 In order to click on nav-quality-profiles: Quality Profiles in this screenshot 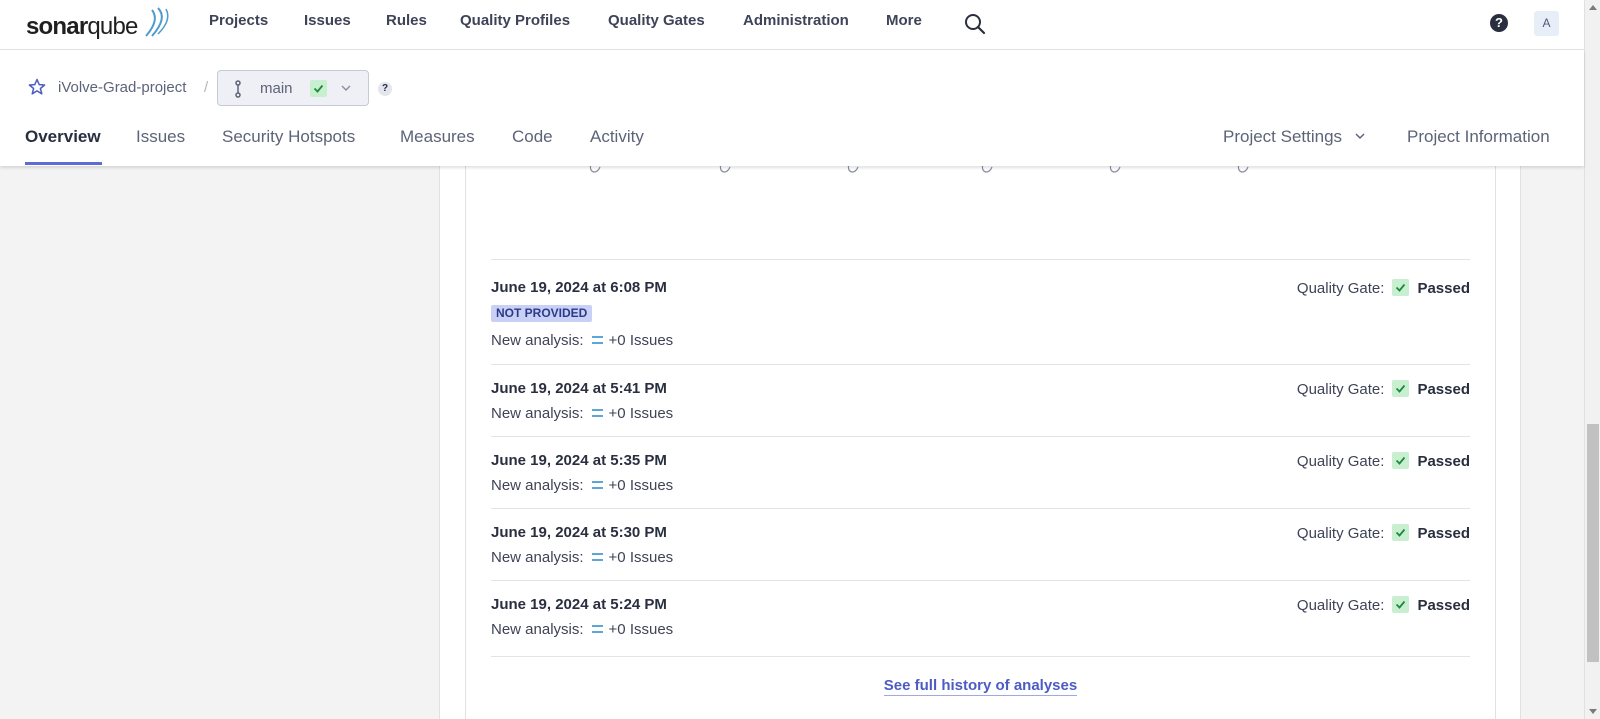, I will do `click(515, 20)`.